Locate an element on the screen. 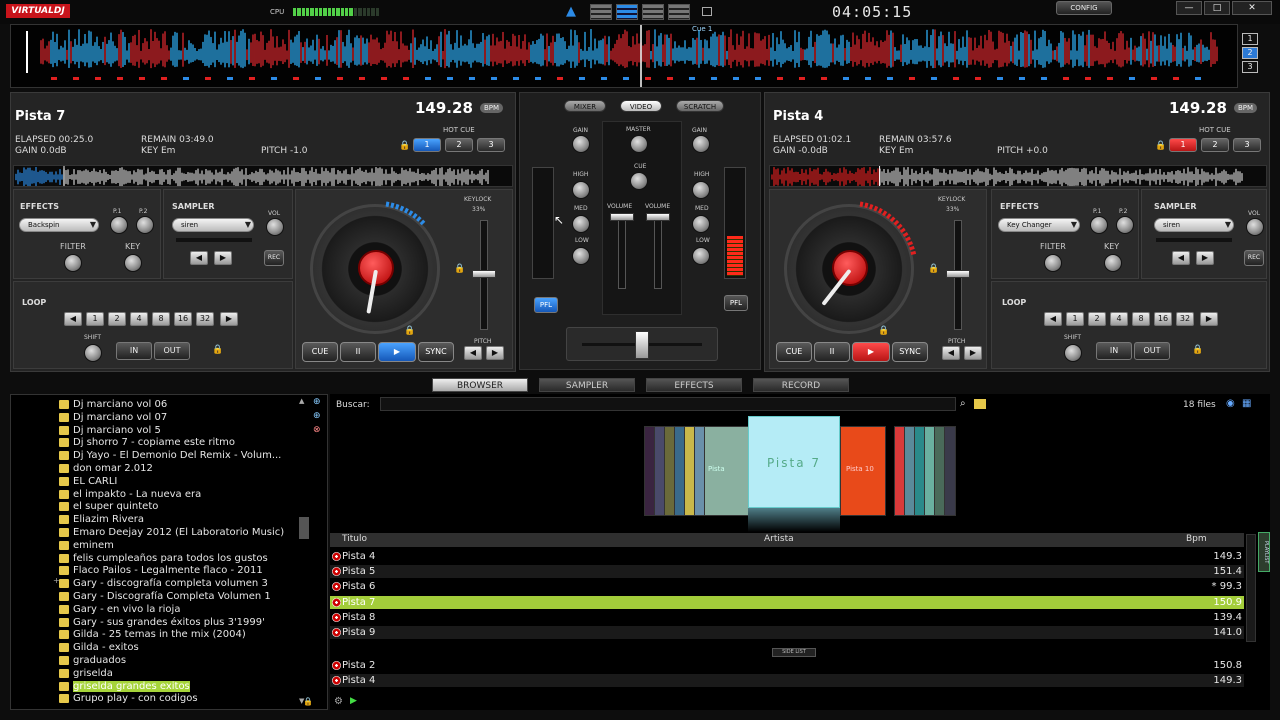 The width and height of the screenshot is (1280, 720). deck-select-3: 3 is located at coordinates (1250, 67).